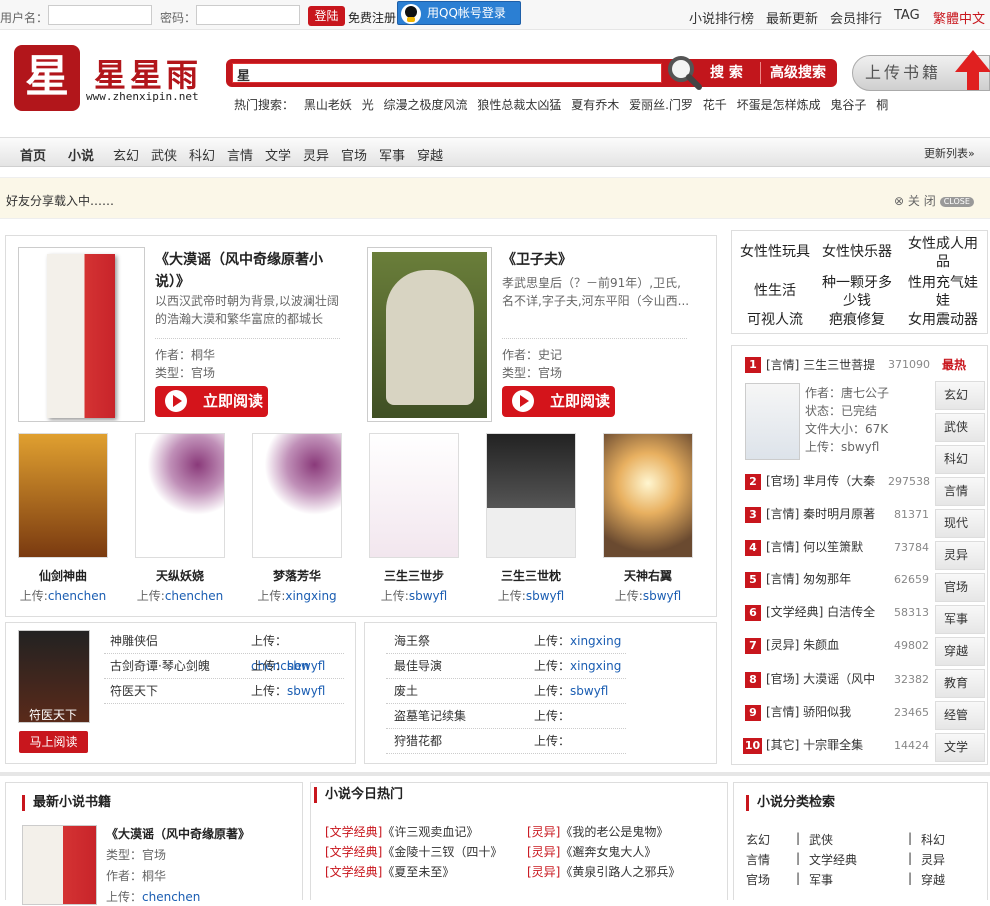  Describe the element at coordinates (531, 575) in the screenshot. I see `thumb-title-5: 三生三世枕` at that location.